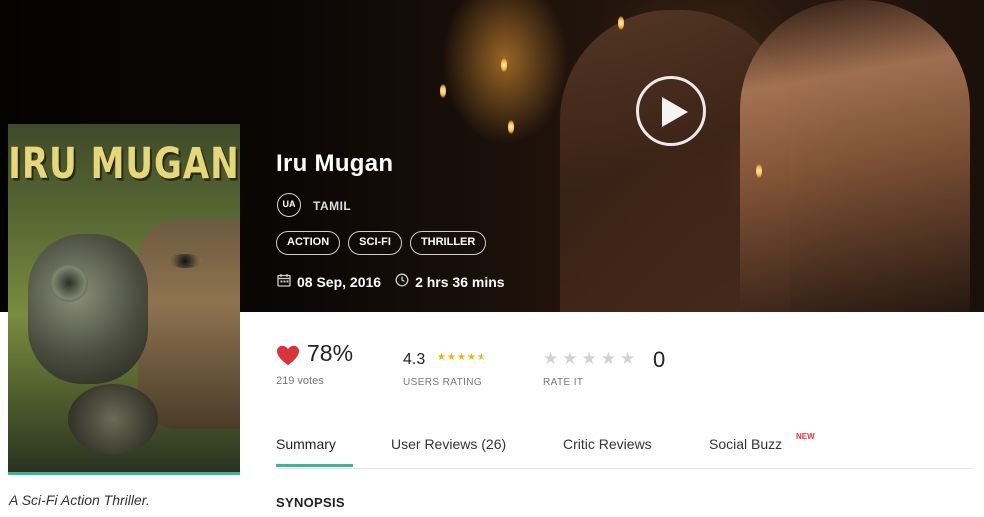  What do you see at coordinates (69, 283) in the screenshot?
I see `poster-mask-lens-art` at bounding box center [69, 283].